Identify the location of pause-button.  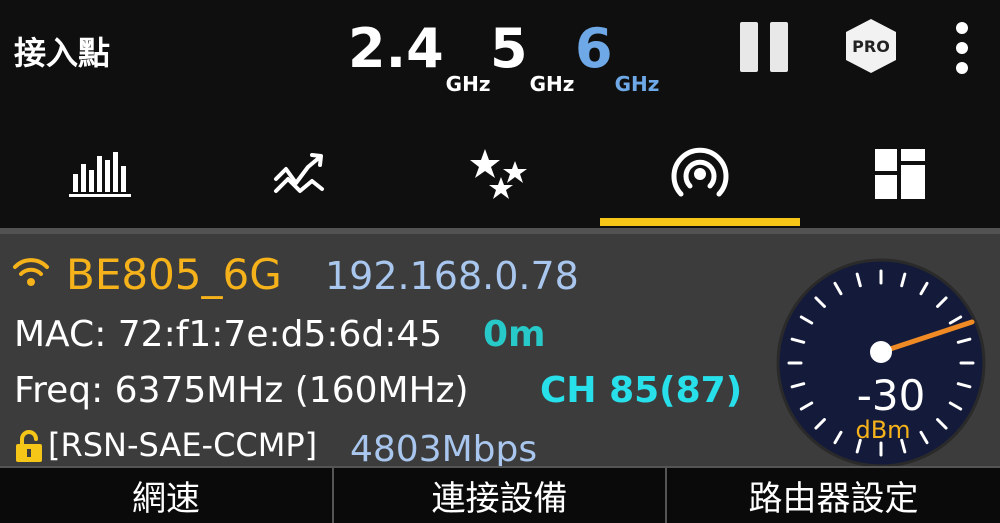
(766, 47).